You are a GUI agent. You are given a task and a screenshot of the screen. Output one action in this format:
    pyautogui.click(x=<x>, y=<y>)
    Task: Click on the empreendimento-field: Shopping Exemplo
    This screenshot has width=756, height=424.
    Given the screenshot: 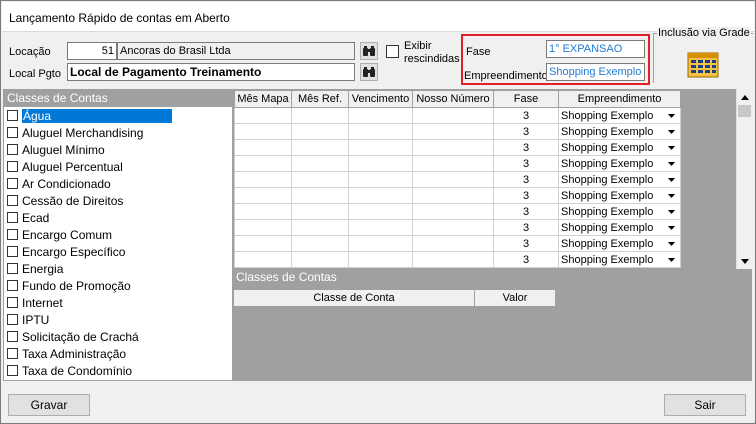 What is the action you would take?
    pyautogui.click(x=595, y=72)
    